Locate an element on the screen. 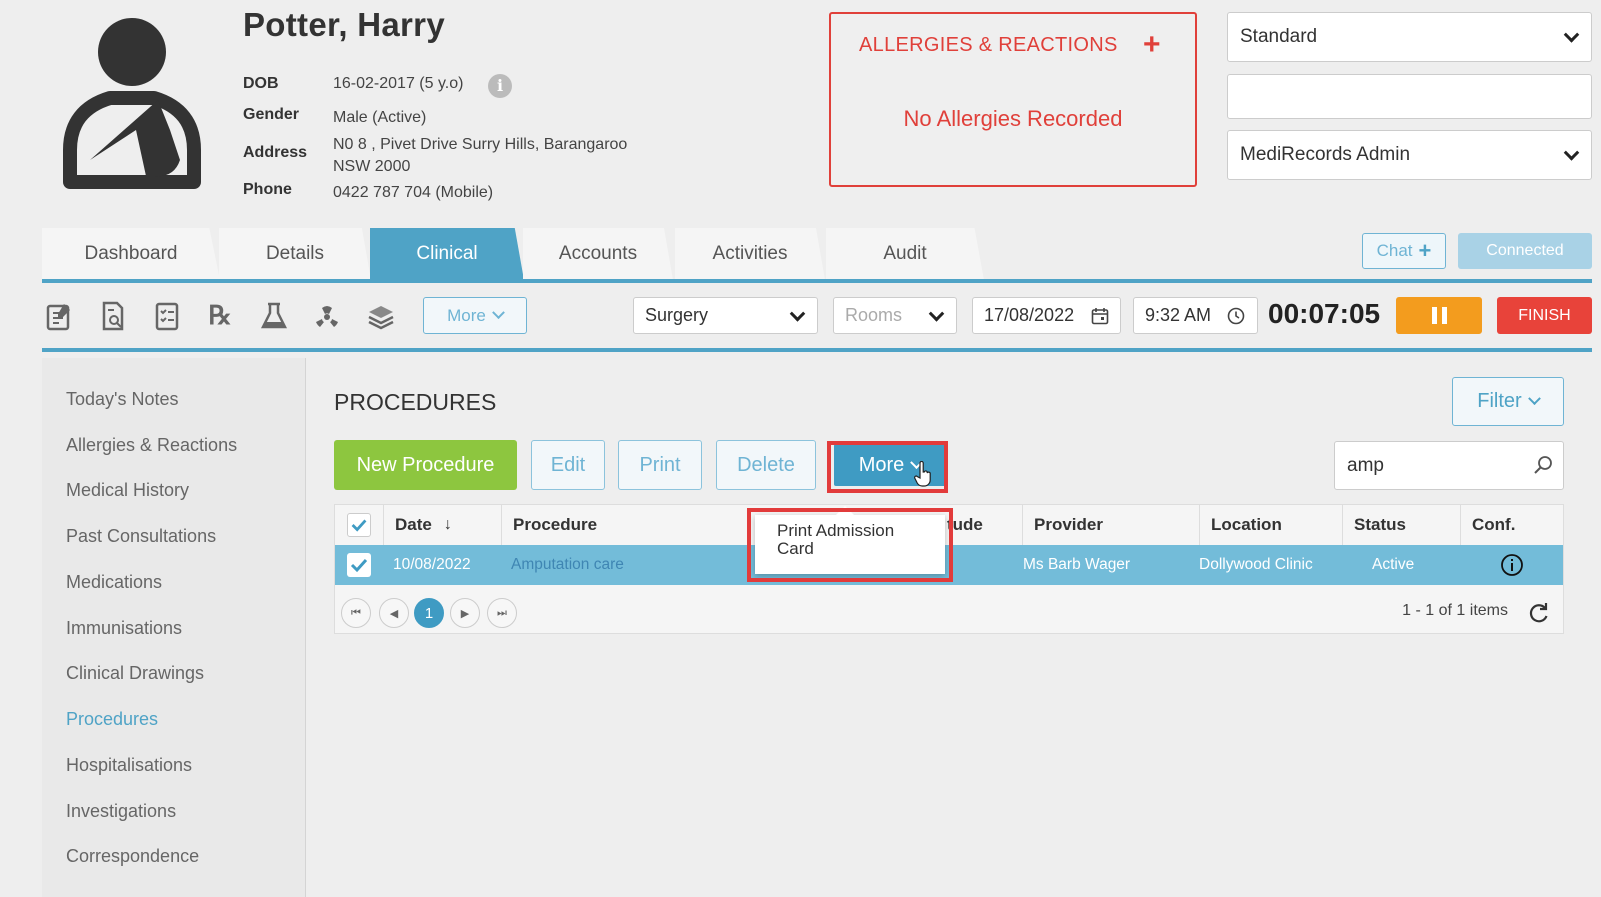  sidebar-item-medications: Medications is located at coordinates (114, 582).